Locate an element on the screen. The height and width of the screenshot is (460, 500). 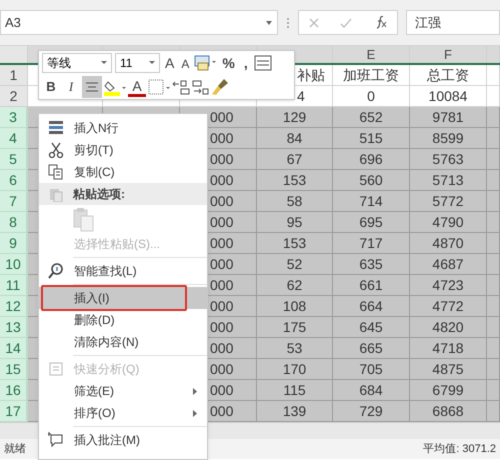
row-header: 5 is located at coordinates (14, 159).